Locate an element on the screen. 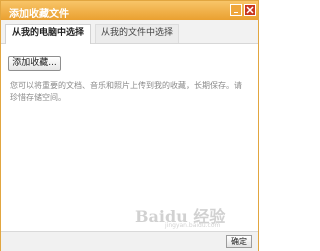 The width and height of the screenshot is (320, 251). minimize-button is located at coordinates (236, 10).